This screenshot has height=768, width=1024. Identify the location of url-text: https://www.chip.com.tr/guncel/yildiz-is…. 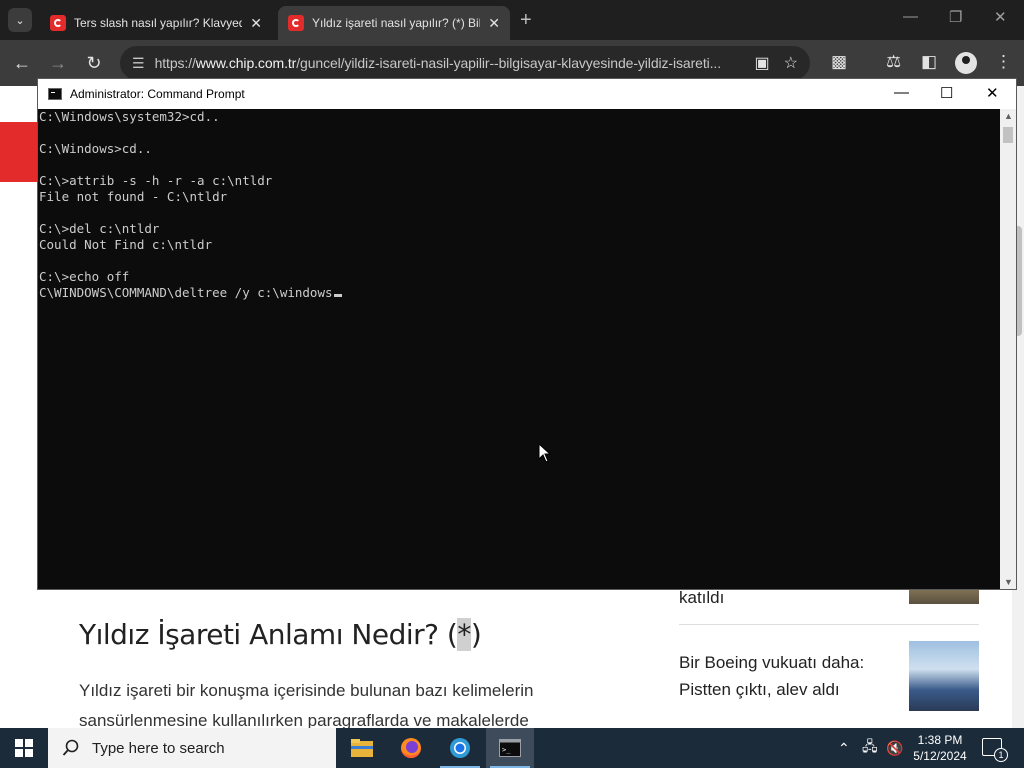
(450, 63).